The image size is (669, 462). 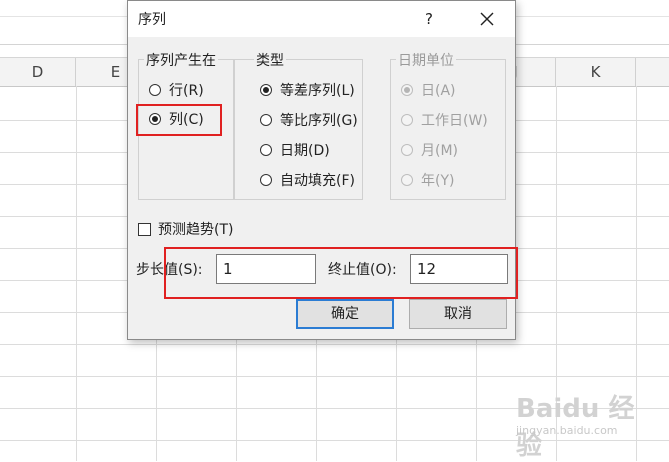 What do you see at coordinates (438, 181) in the screenshot?
I see `radio-year-label: 年(Y)` at bounding box center [438, 181].